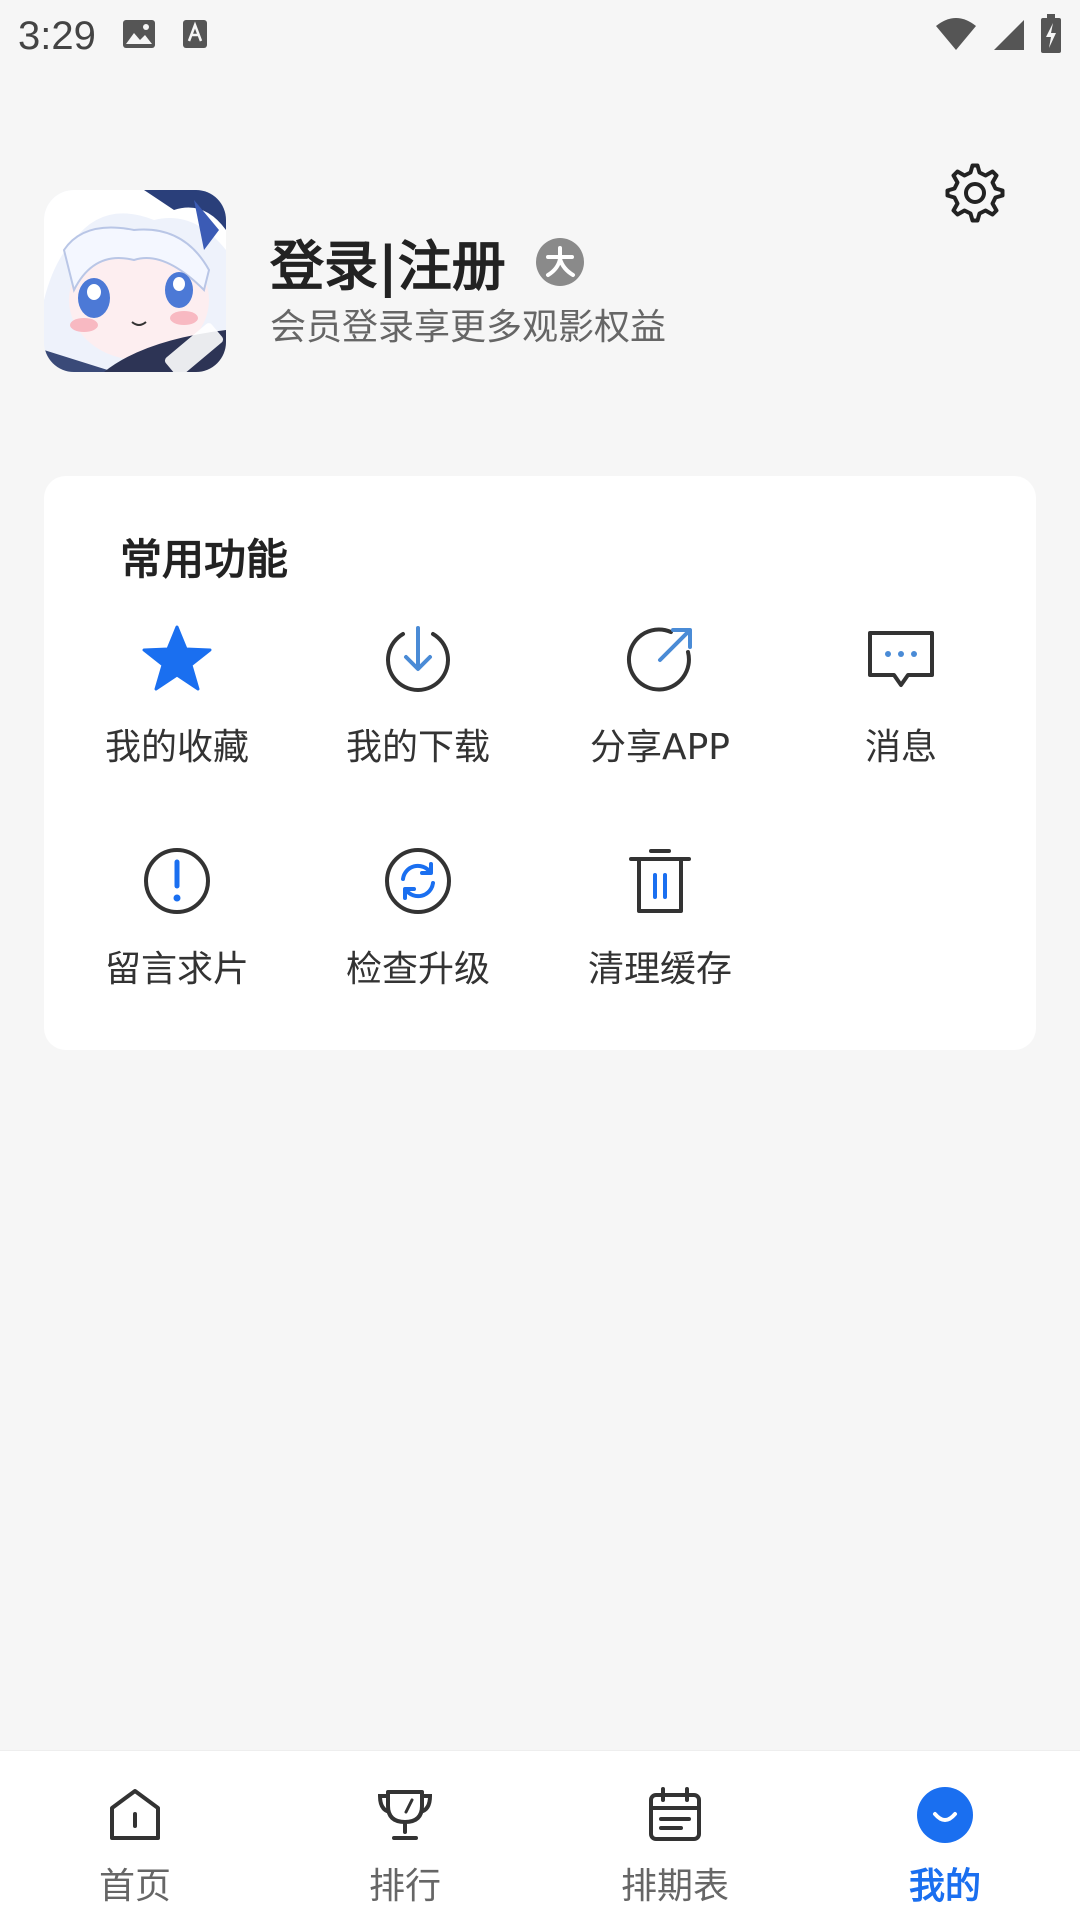 The height and width of the screenshot is (1920, 1080). Describe the element at coordinates (176, 747) in the screenshot. I see `favorites-label: 我的收藏` at that location.